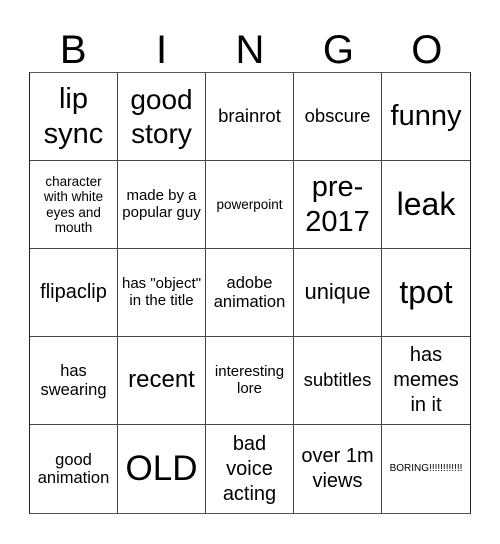  Describe the element at coordinates (162, 117) in the screenshot. I see `bingo-cell: good story` at that location.